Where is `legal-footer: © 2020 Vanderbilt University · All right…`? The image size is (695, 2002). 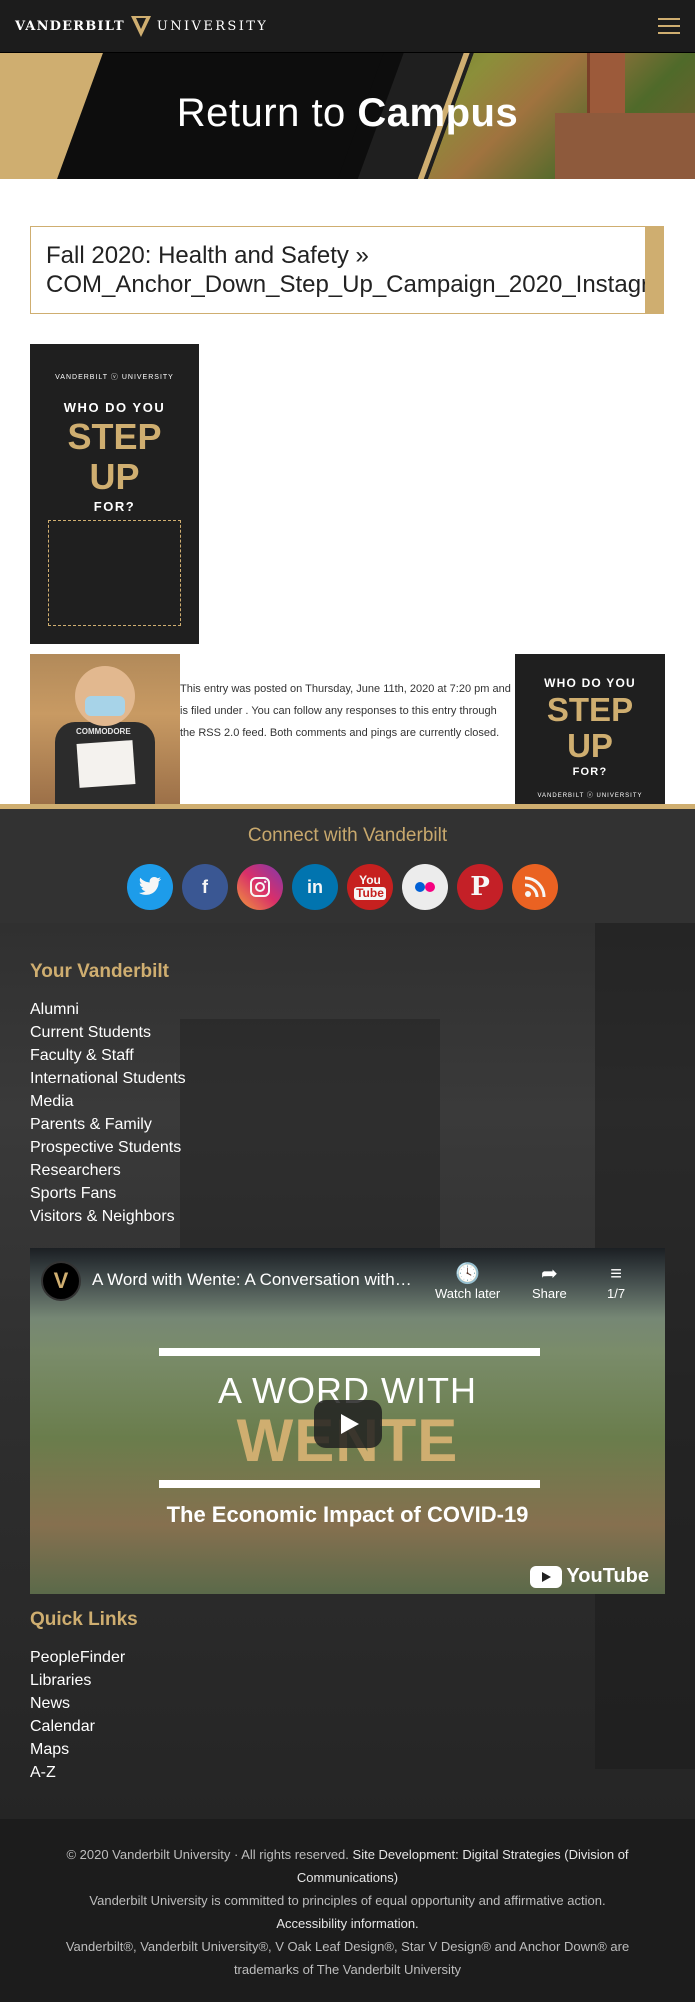 legal-footer: © 2020 Vanderbilt University · All right… is located at coordinates (347, 1910).